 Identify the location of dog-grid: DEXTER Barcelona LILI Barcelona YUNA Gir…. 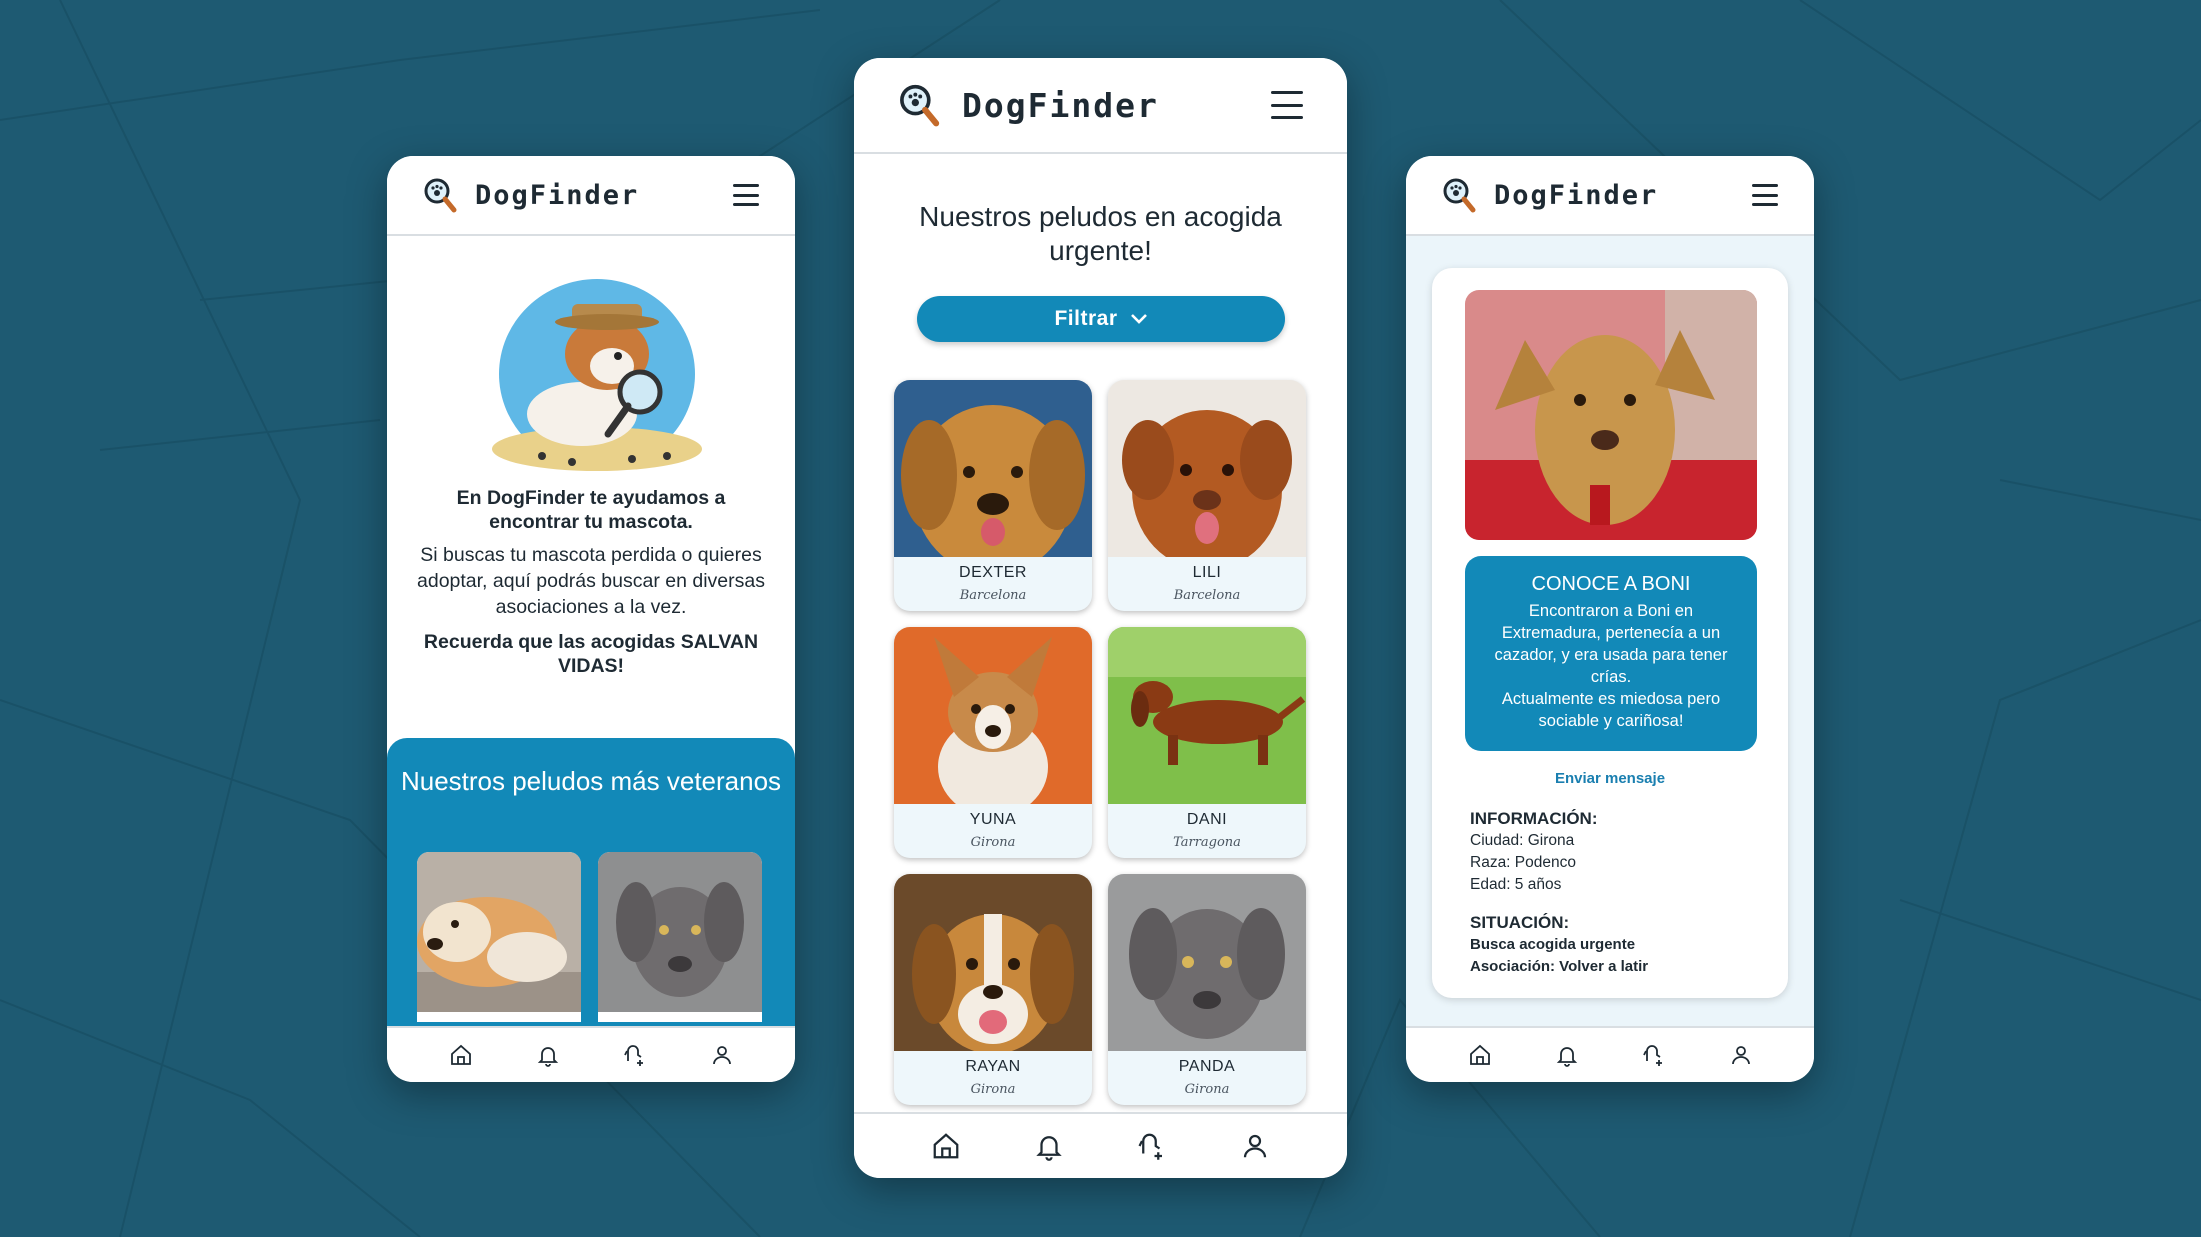
(1100, 742).